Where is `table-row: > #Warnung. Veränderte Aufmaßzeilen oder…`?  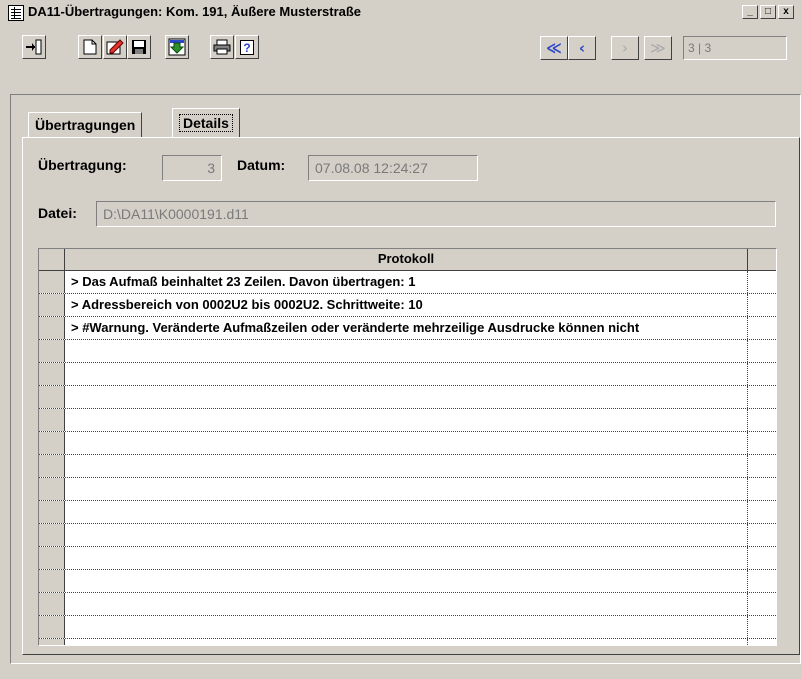
table-row: > #Warnung. Veränderte Aufmaßzeilen oder… is located at coordinates (407, 328).